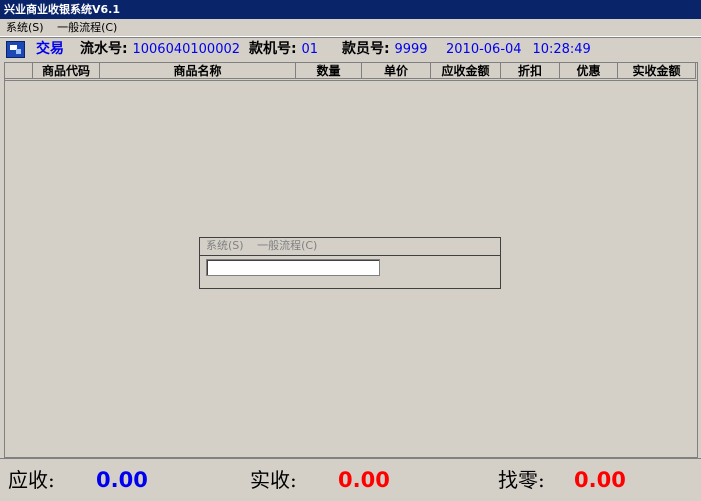 This screenshot has height=501, width=701. Describe the element at coordinates (366, 49) in the screenshot. I see `cashier-label: 款员号:` at that location.